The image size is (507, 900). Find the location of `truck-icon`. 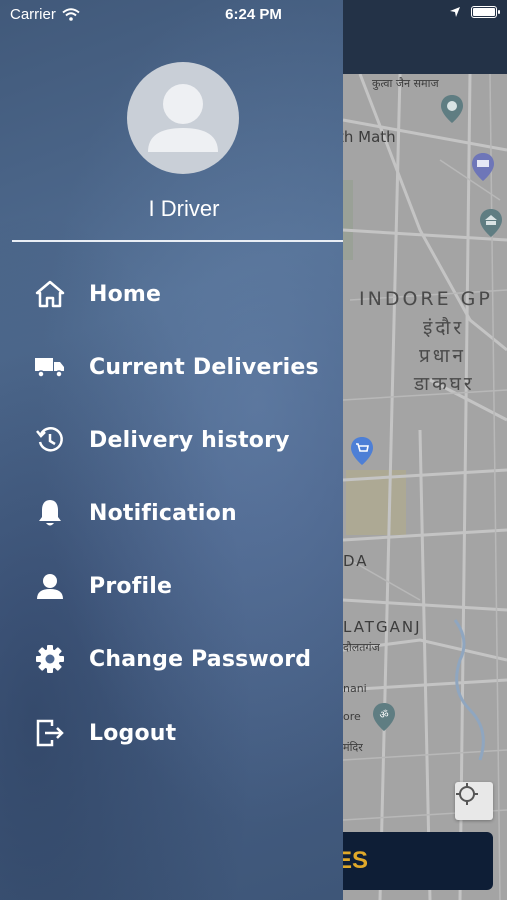

truck-icon is located at coordinates (50, 367).